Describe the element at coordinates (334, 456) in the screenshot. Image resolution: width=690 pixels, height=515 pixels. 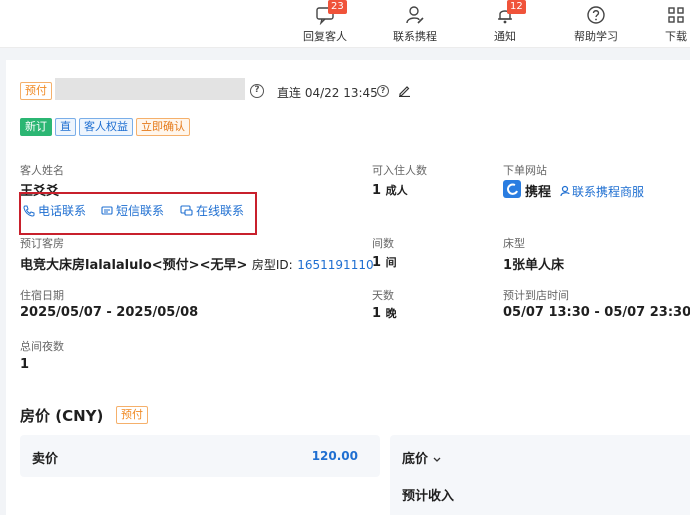
I see `sell-price-value: 120.00` at that location.